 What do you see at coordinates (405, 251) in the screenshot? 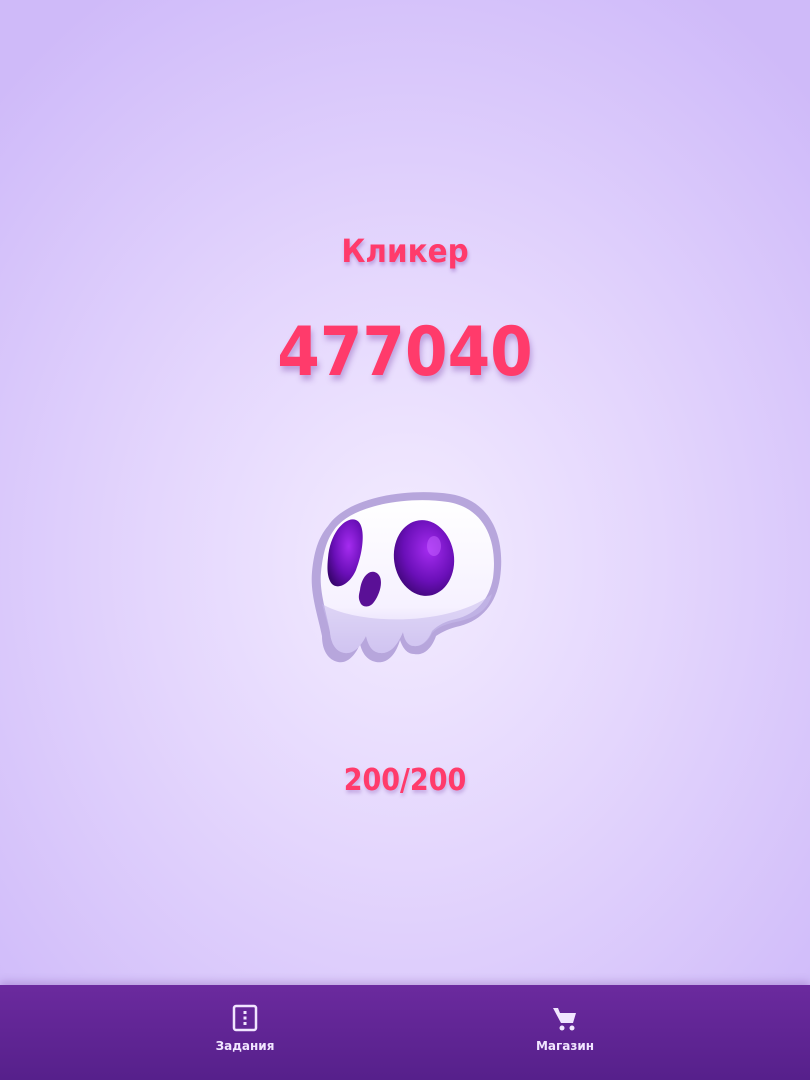
I see `game-title: Кликер` at bounding box center [405, 251].